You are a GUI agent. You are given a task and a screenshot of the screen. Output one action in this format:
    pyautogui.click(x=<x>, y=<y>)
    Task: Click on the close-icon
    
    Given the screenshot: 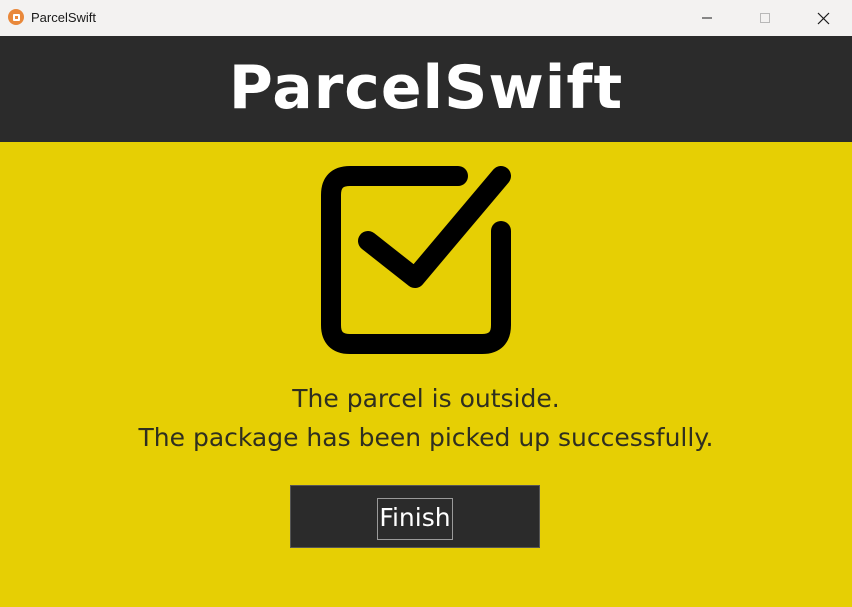 What is the action you would take?
    pyautogui.click(x=823, y=18)
    